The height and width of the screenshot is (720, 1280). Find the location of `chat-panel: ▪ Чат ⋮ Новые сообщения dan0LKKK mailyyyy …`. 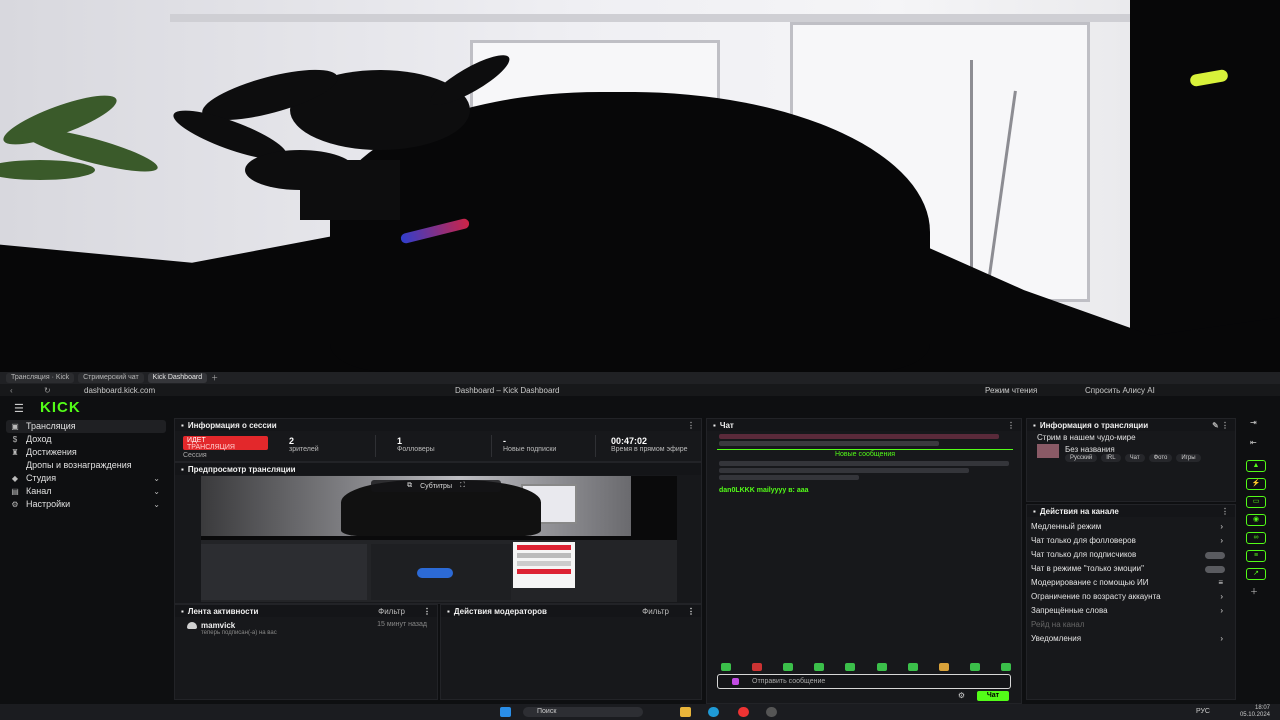

chat-panel: ▪ Чат ⋮ Новые сообщения dan0LKKK mailyyyy … is located at coordinates (864, 561).